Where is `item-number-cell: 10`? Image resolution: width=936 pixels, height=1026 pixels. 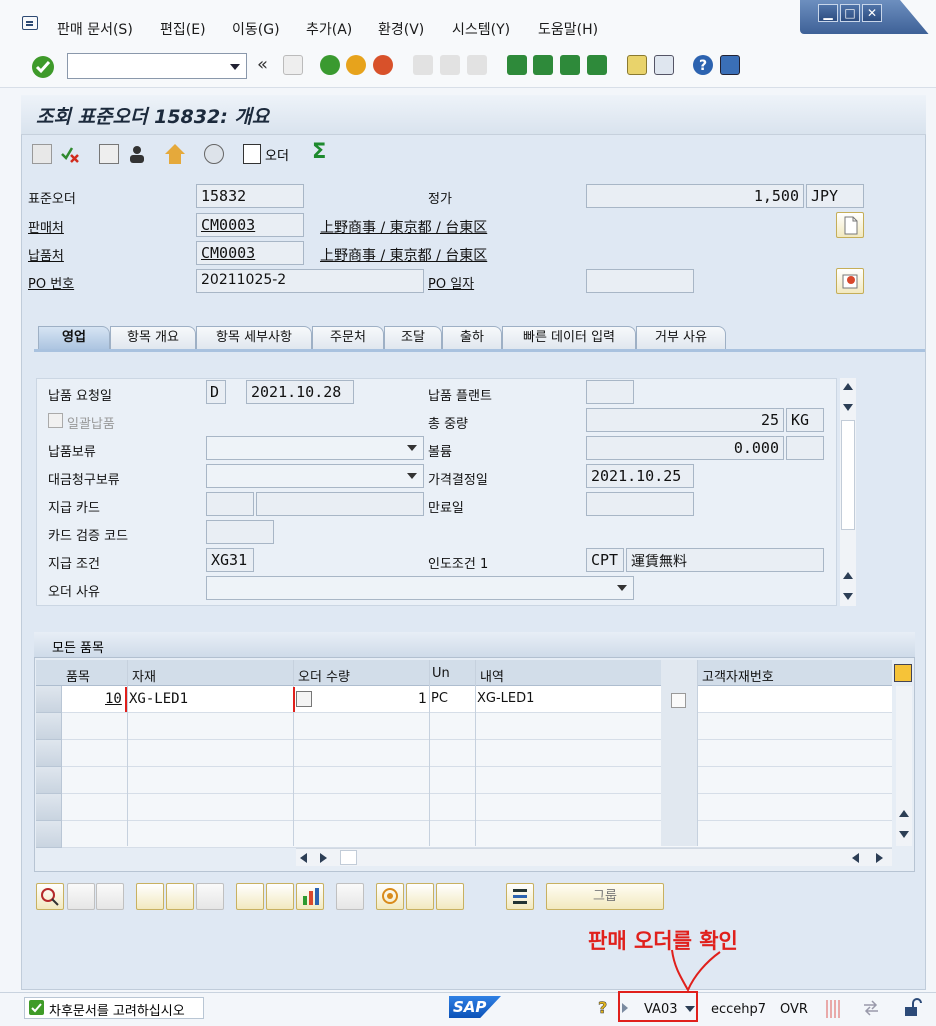
item-number-cell: 10 is located at coordinates (113, 699).